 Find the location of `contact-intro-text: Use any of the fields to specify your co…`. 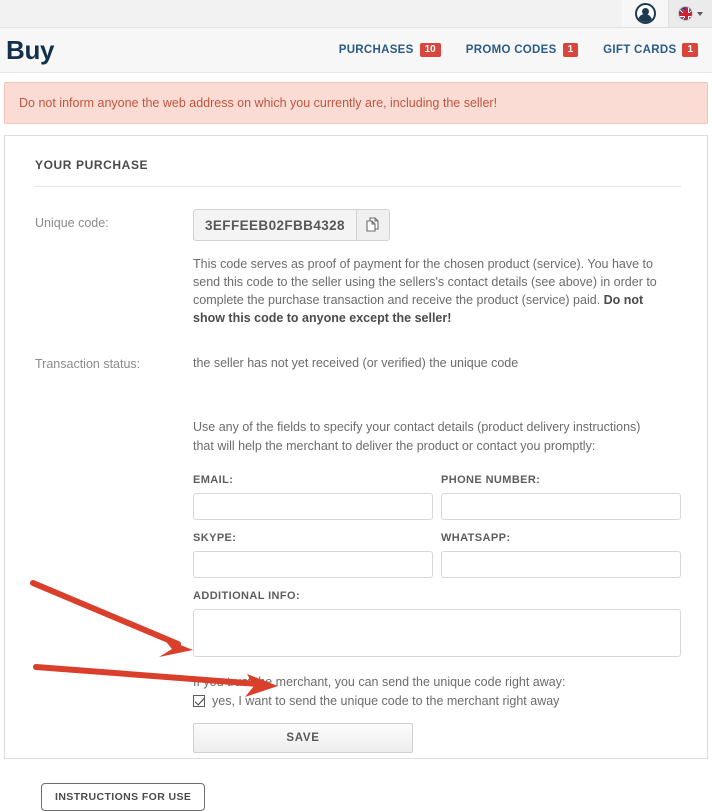

contact-intro-text: Use any of the fields to specify your co… is located at coordinates (417, 436).